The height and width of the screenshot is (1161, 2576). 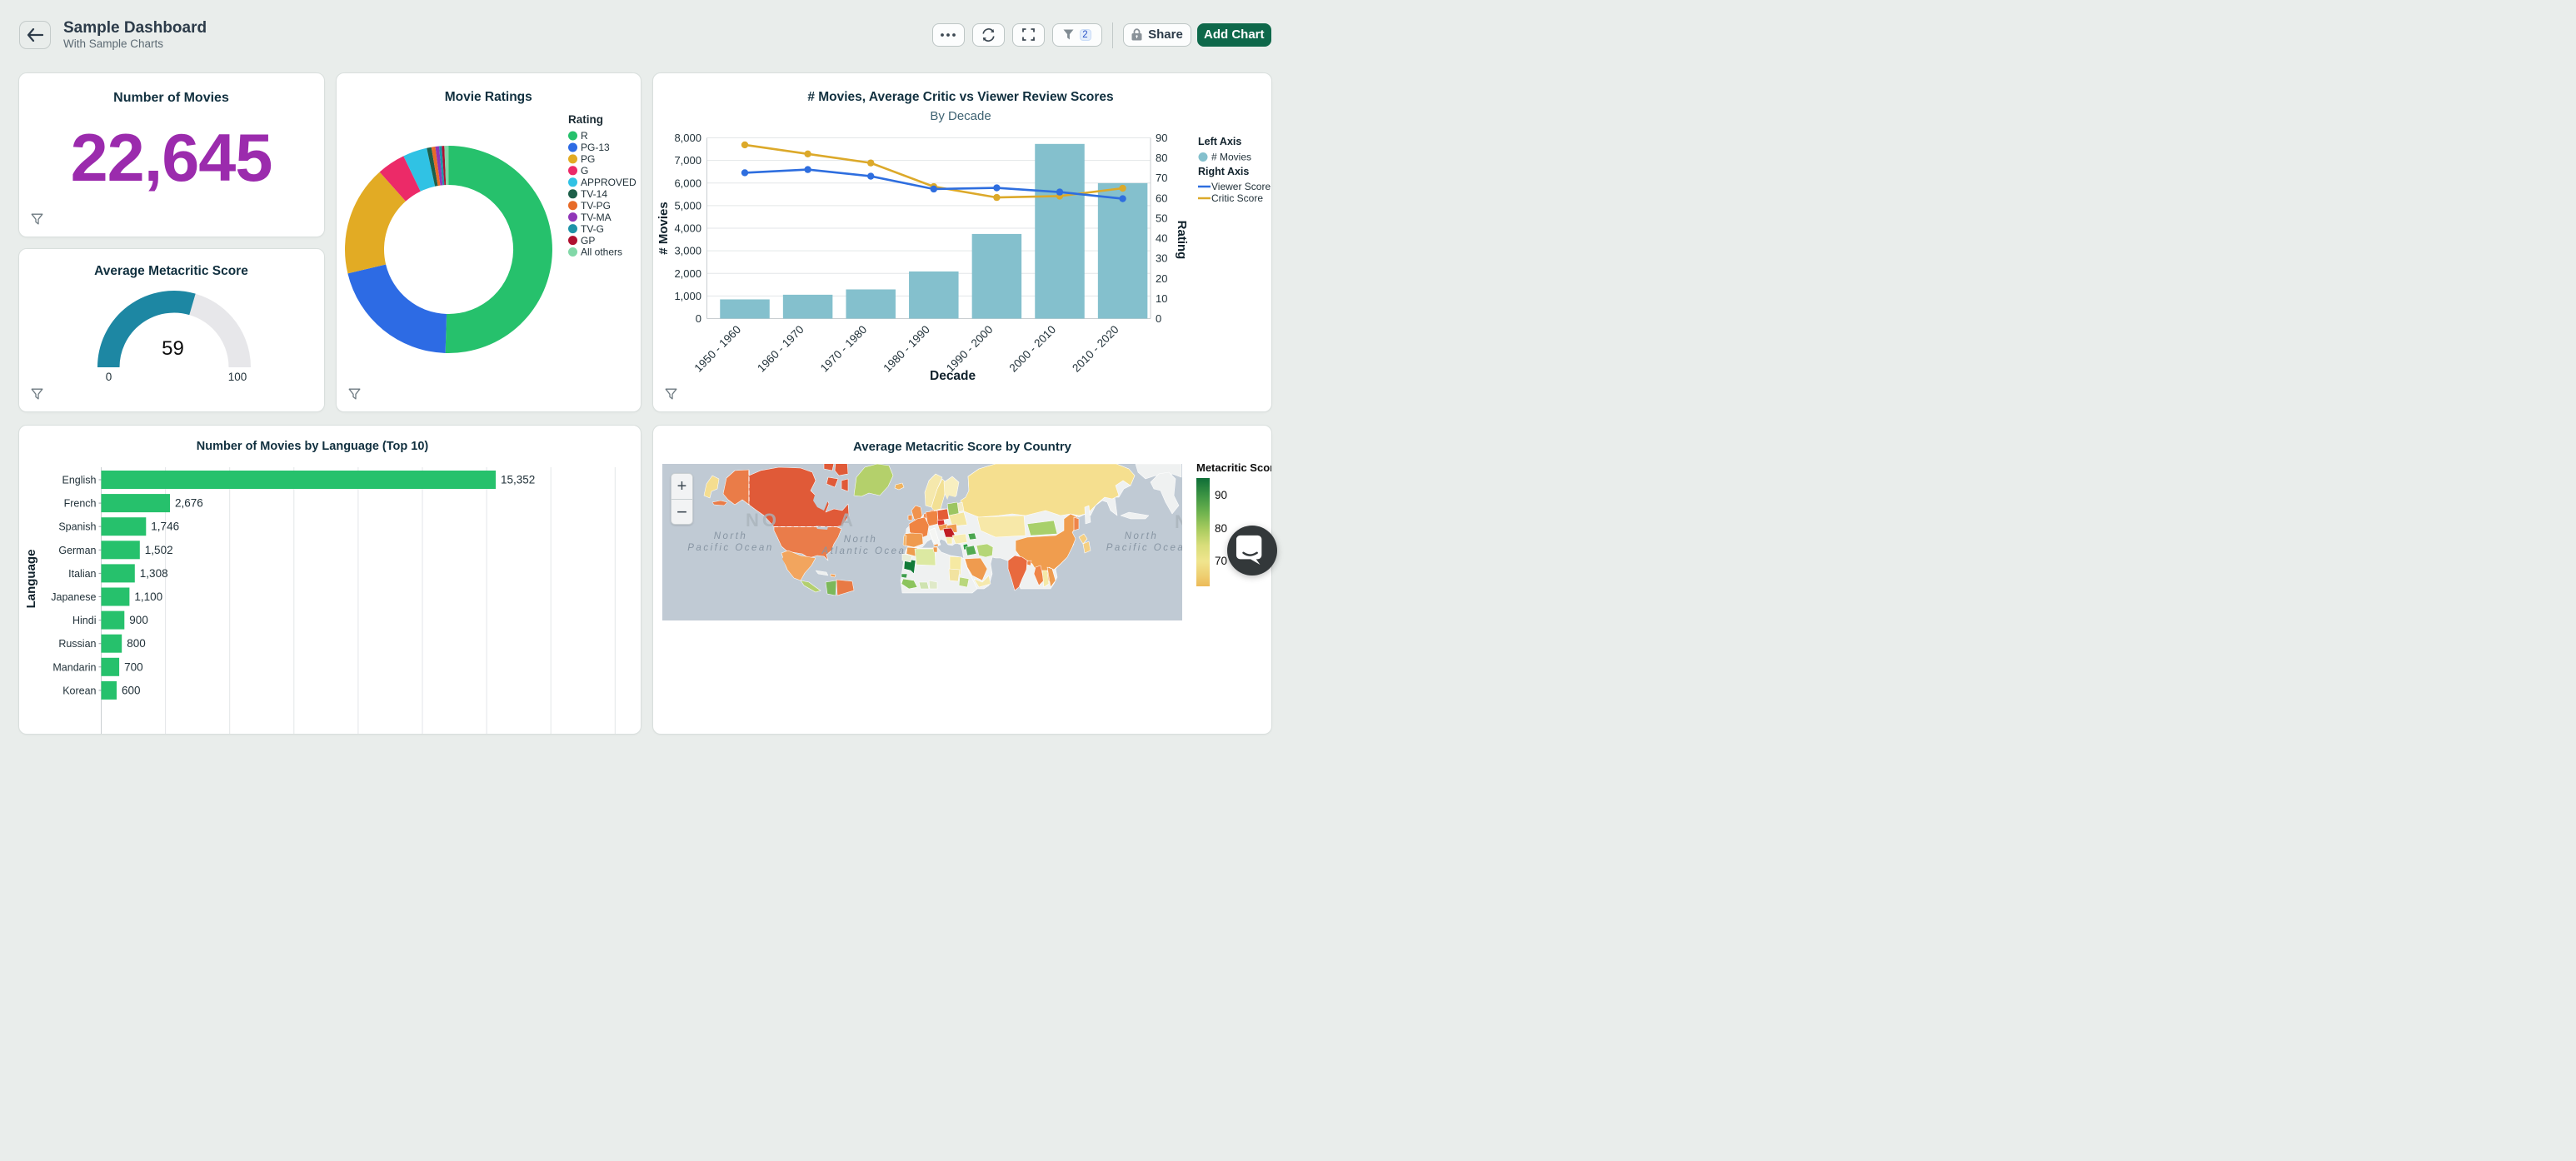 I want to click on svg-text: TV-PG, so click(x=596, y=205).